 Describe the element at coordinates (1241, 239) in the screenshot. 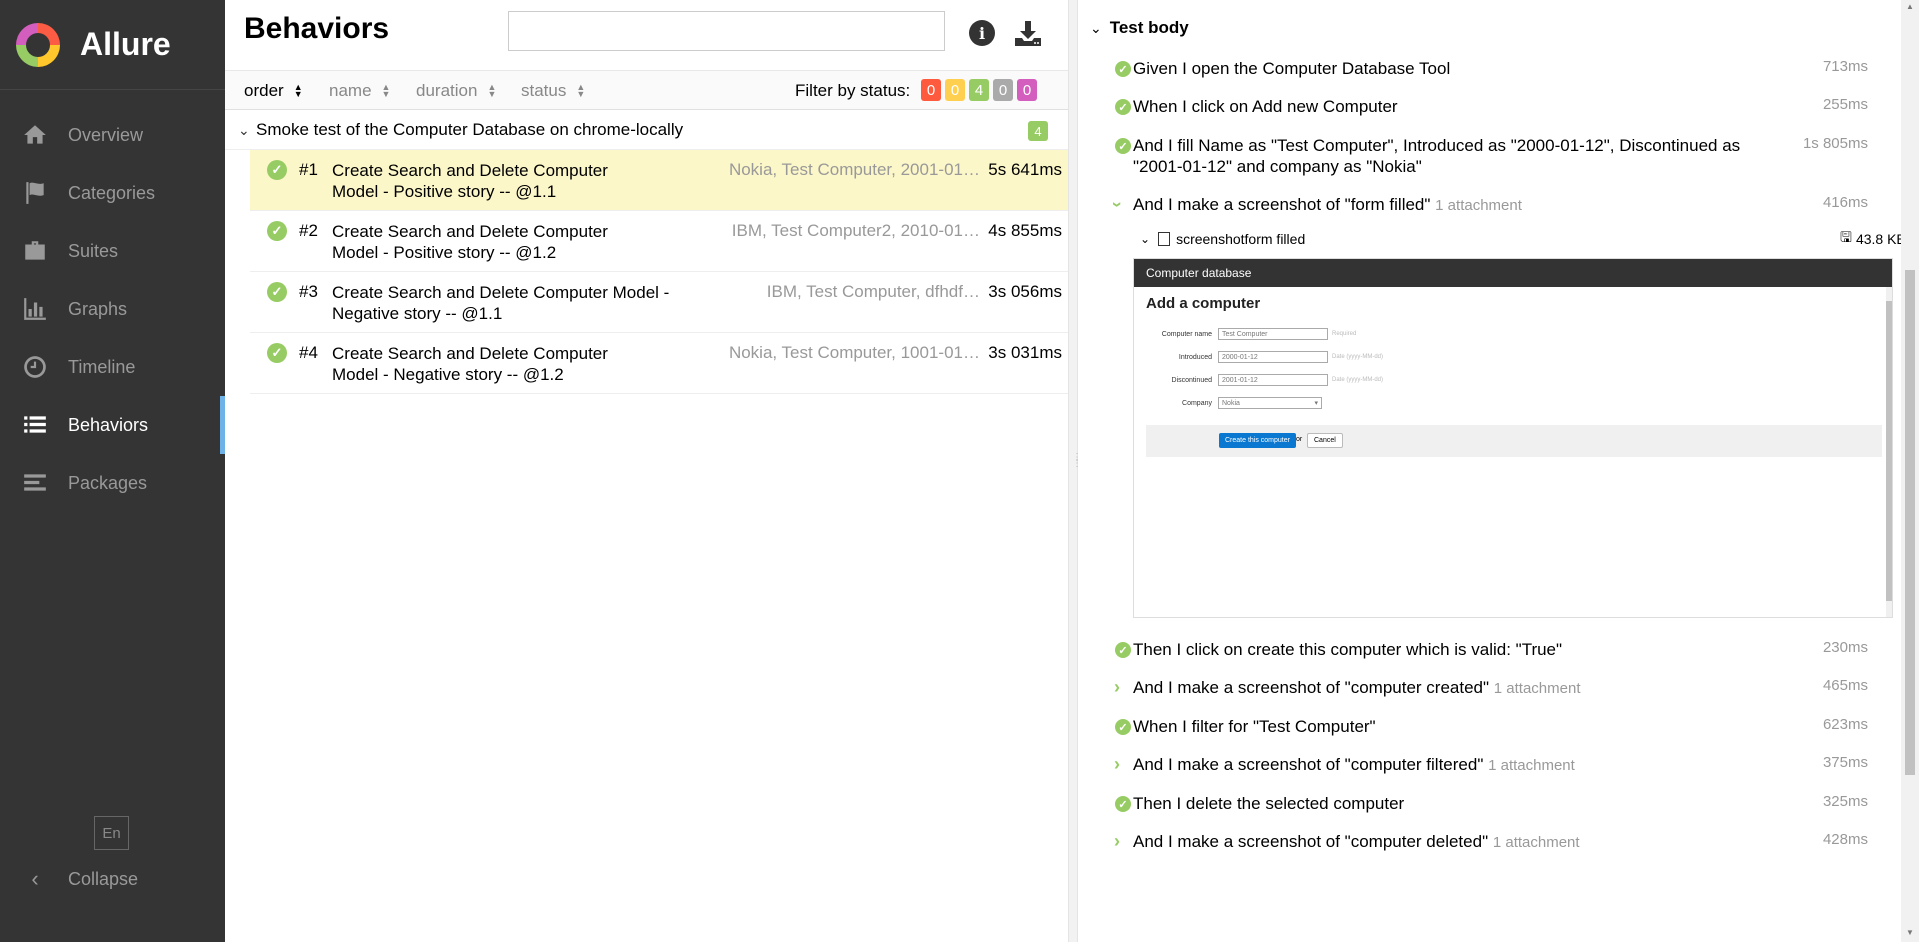

I see `attachment-name: screenshotform filled` at that location.